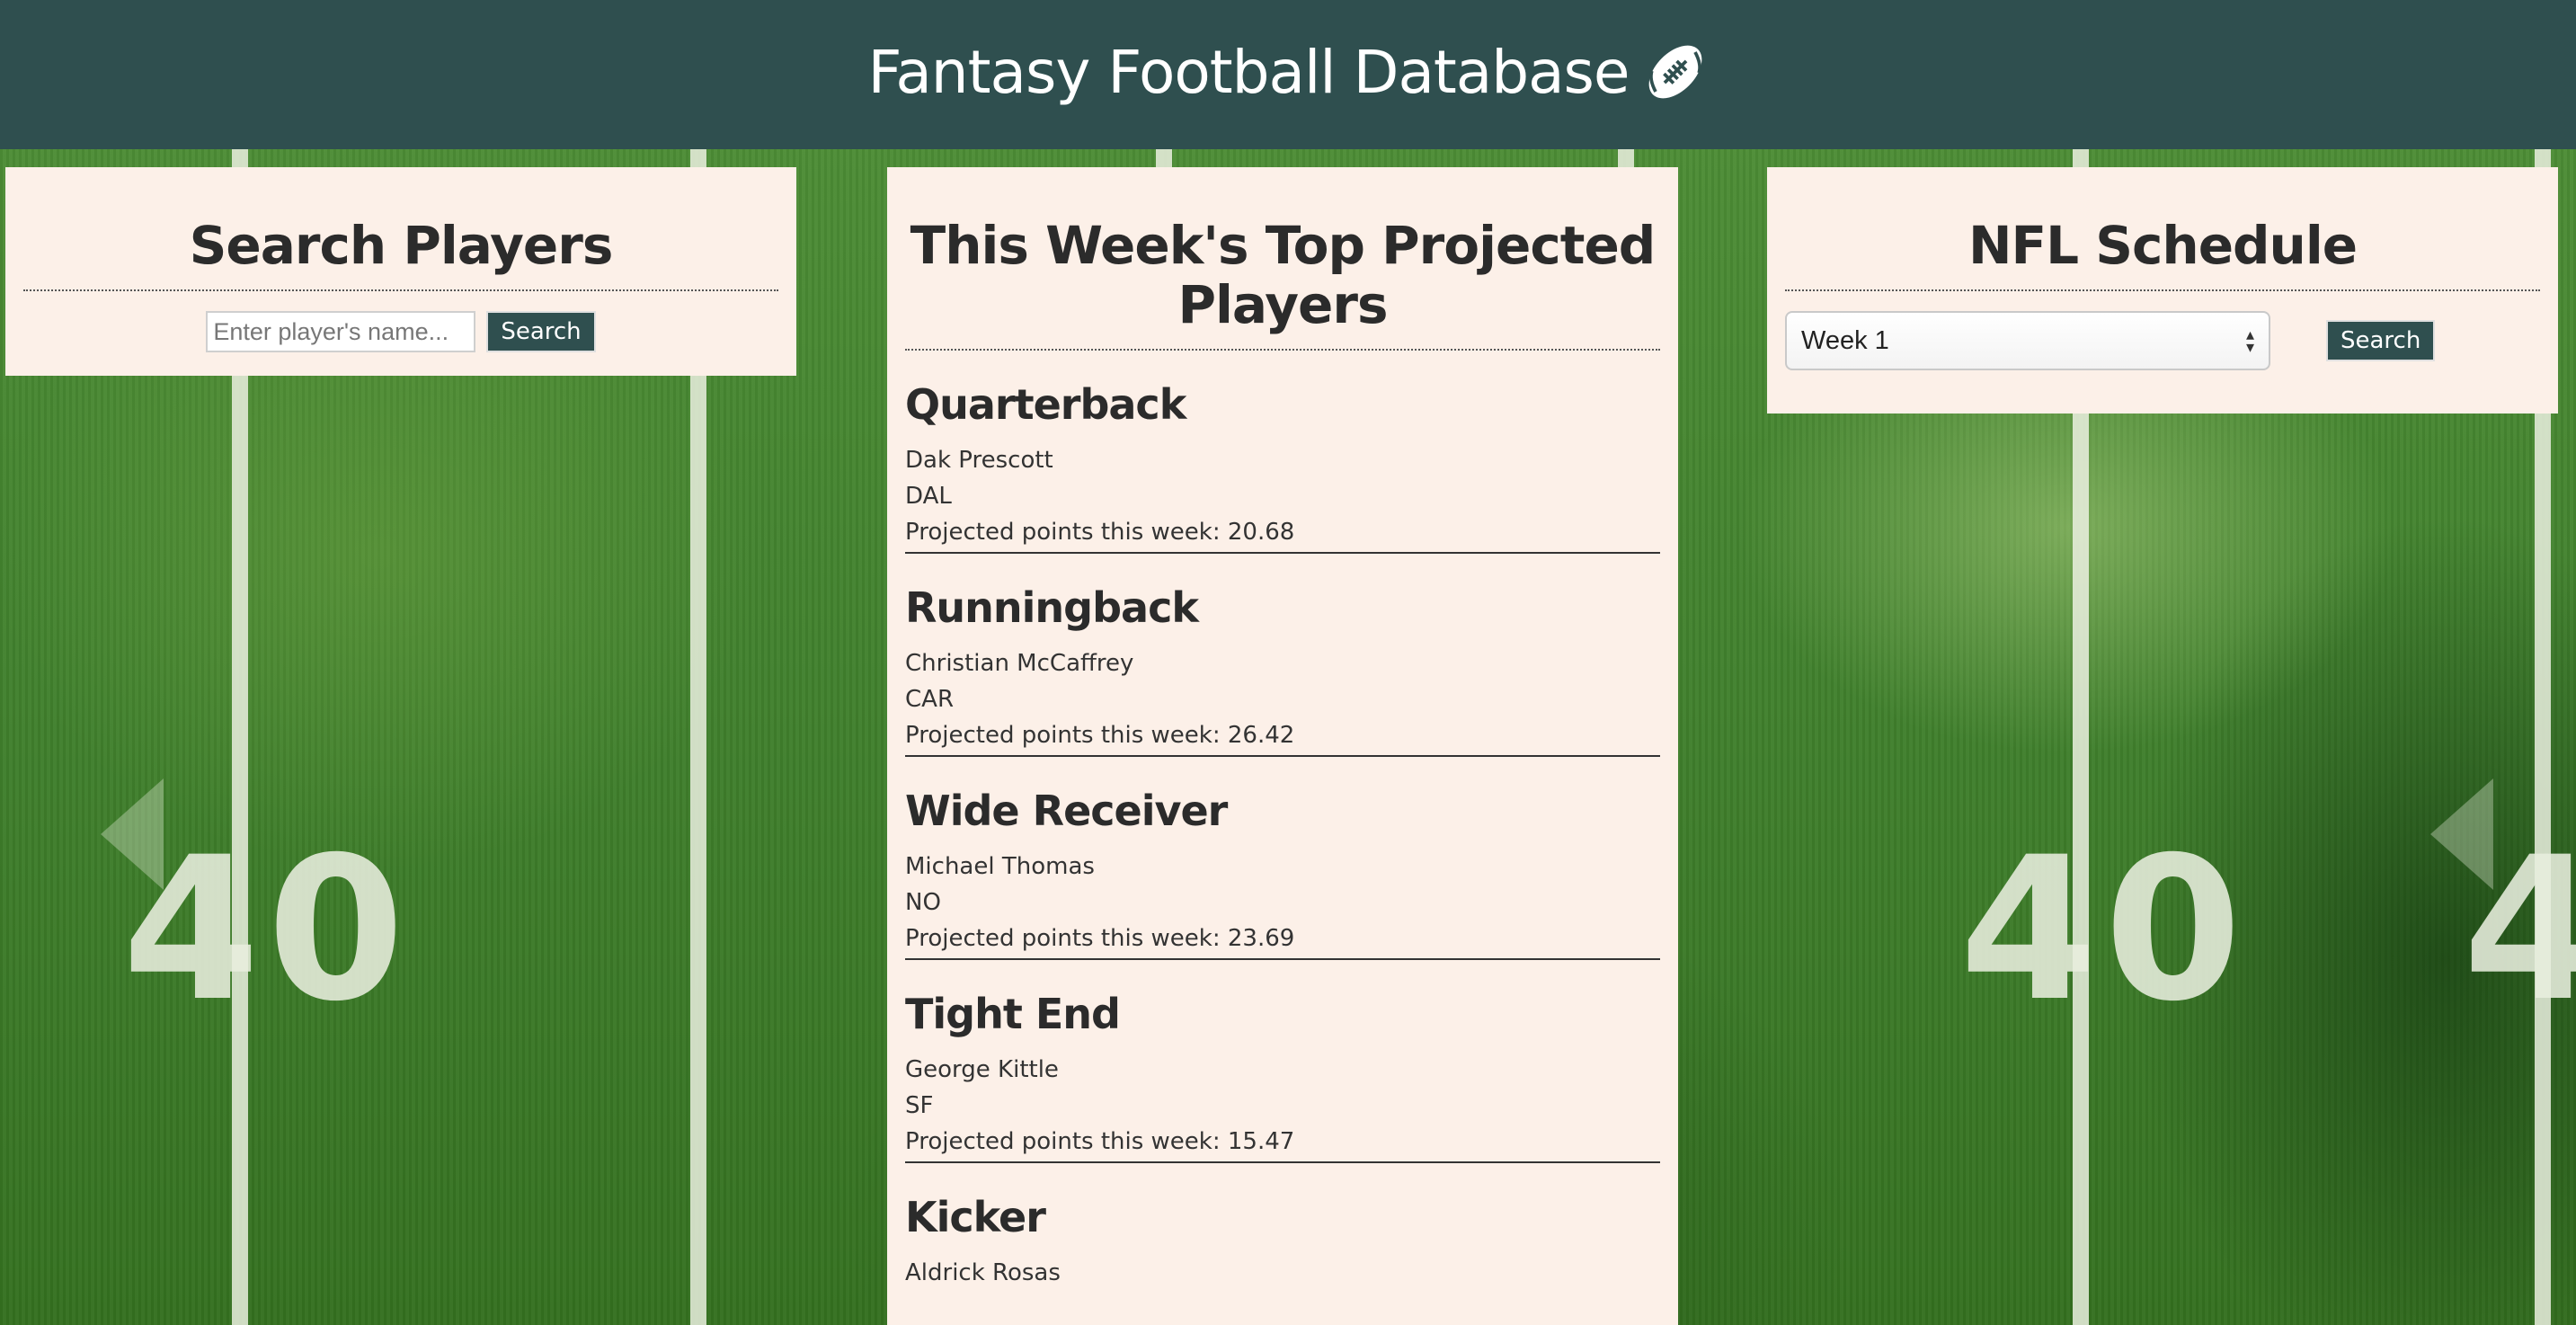 Image resolution: width=2576 pixels, height=1325 pixels. I want to click on position-block-kicker: Kicker Aldrick Rosas, so click(1282, 1228).